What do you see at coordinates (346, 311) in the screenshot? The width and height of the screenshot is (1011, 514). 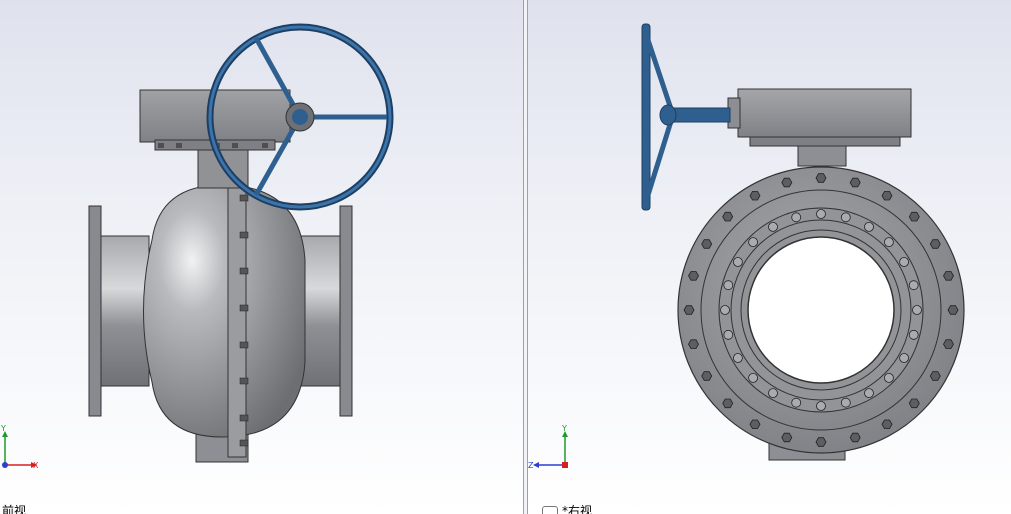 I see `right-flange` at bounding box center [346, 311].